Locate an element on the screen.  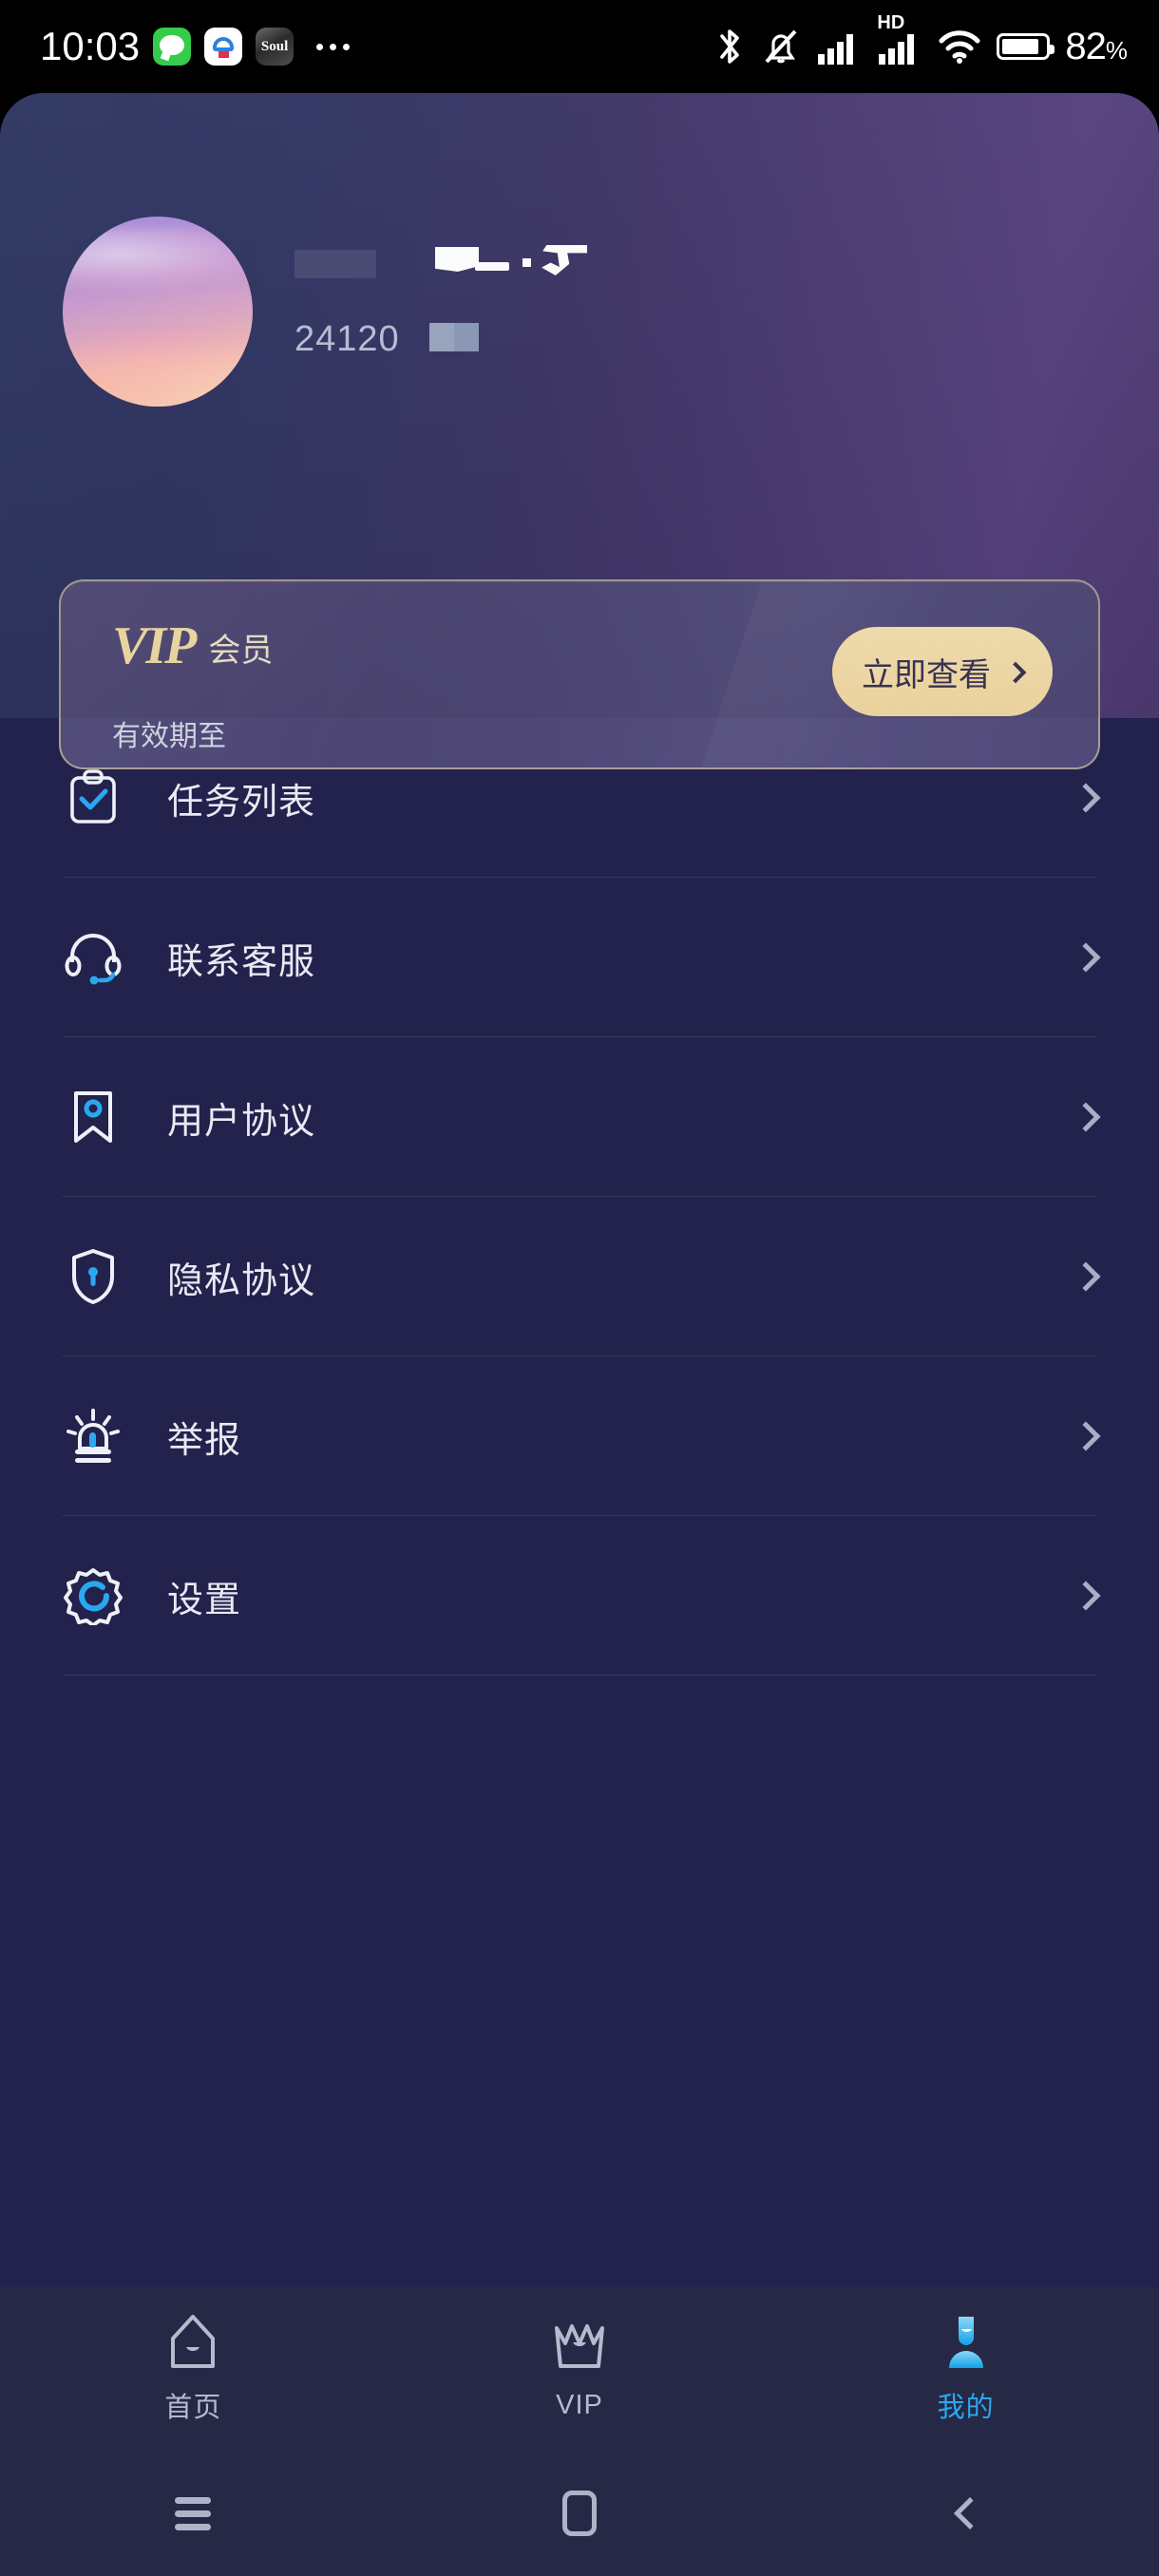
clipboard-check-icon is located at coordinates (93, 797).